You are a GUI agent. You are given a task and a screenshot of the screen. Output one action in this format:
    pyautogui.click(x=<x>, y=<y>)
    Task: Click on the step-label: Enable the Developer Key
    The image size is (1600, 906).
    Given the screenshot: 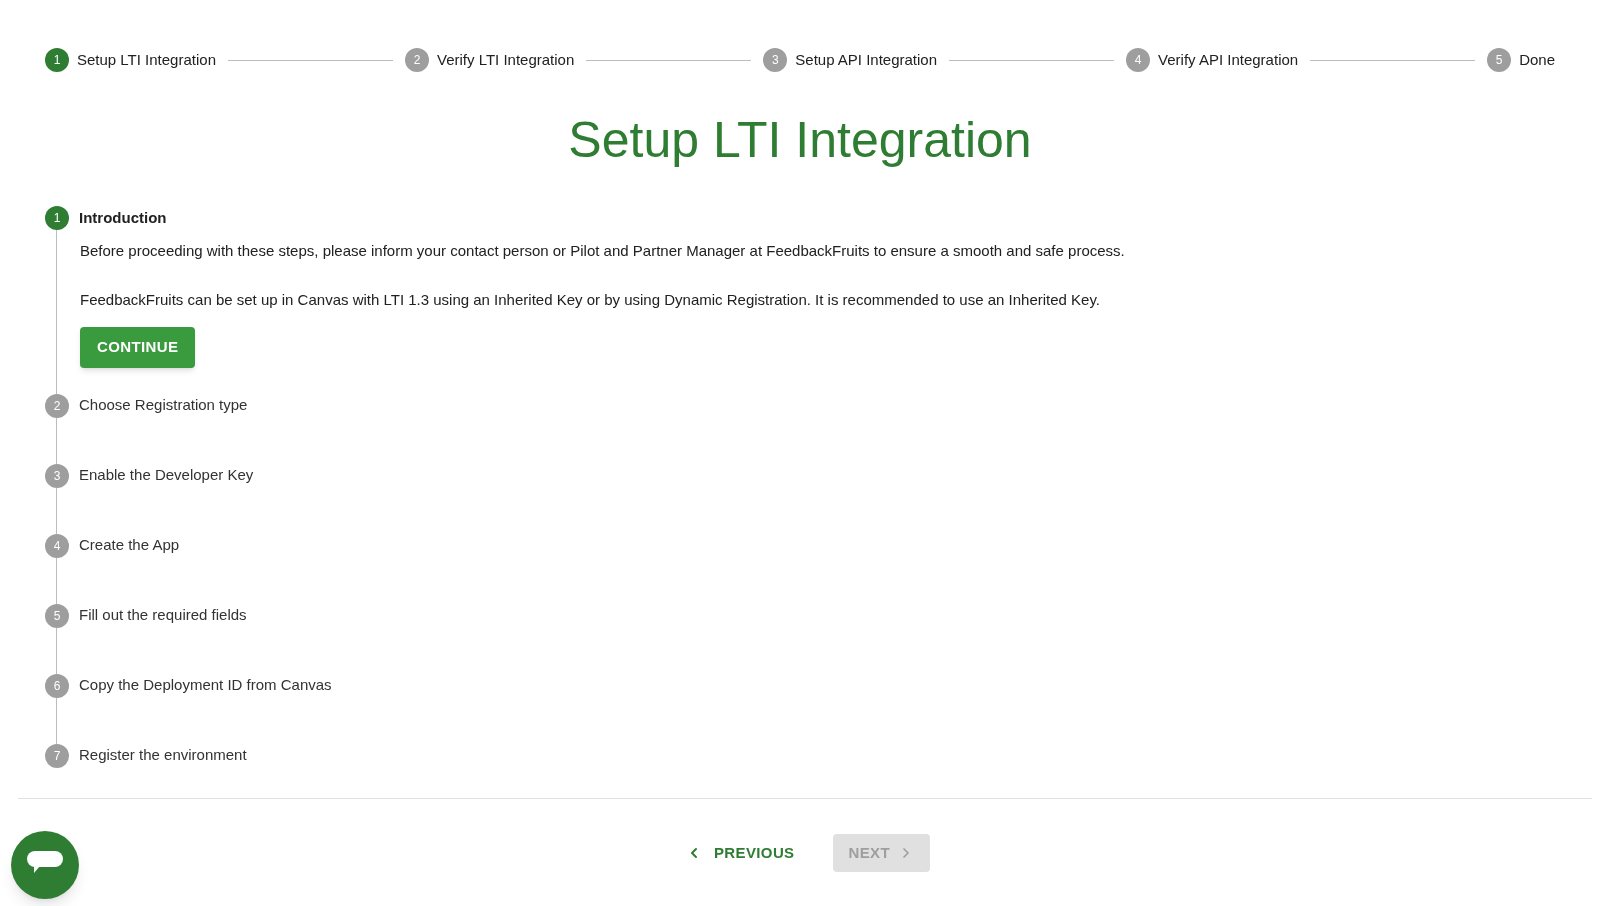 What is the action you would take?
    pyautogui.click(x=166, y=475)
    